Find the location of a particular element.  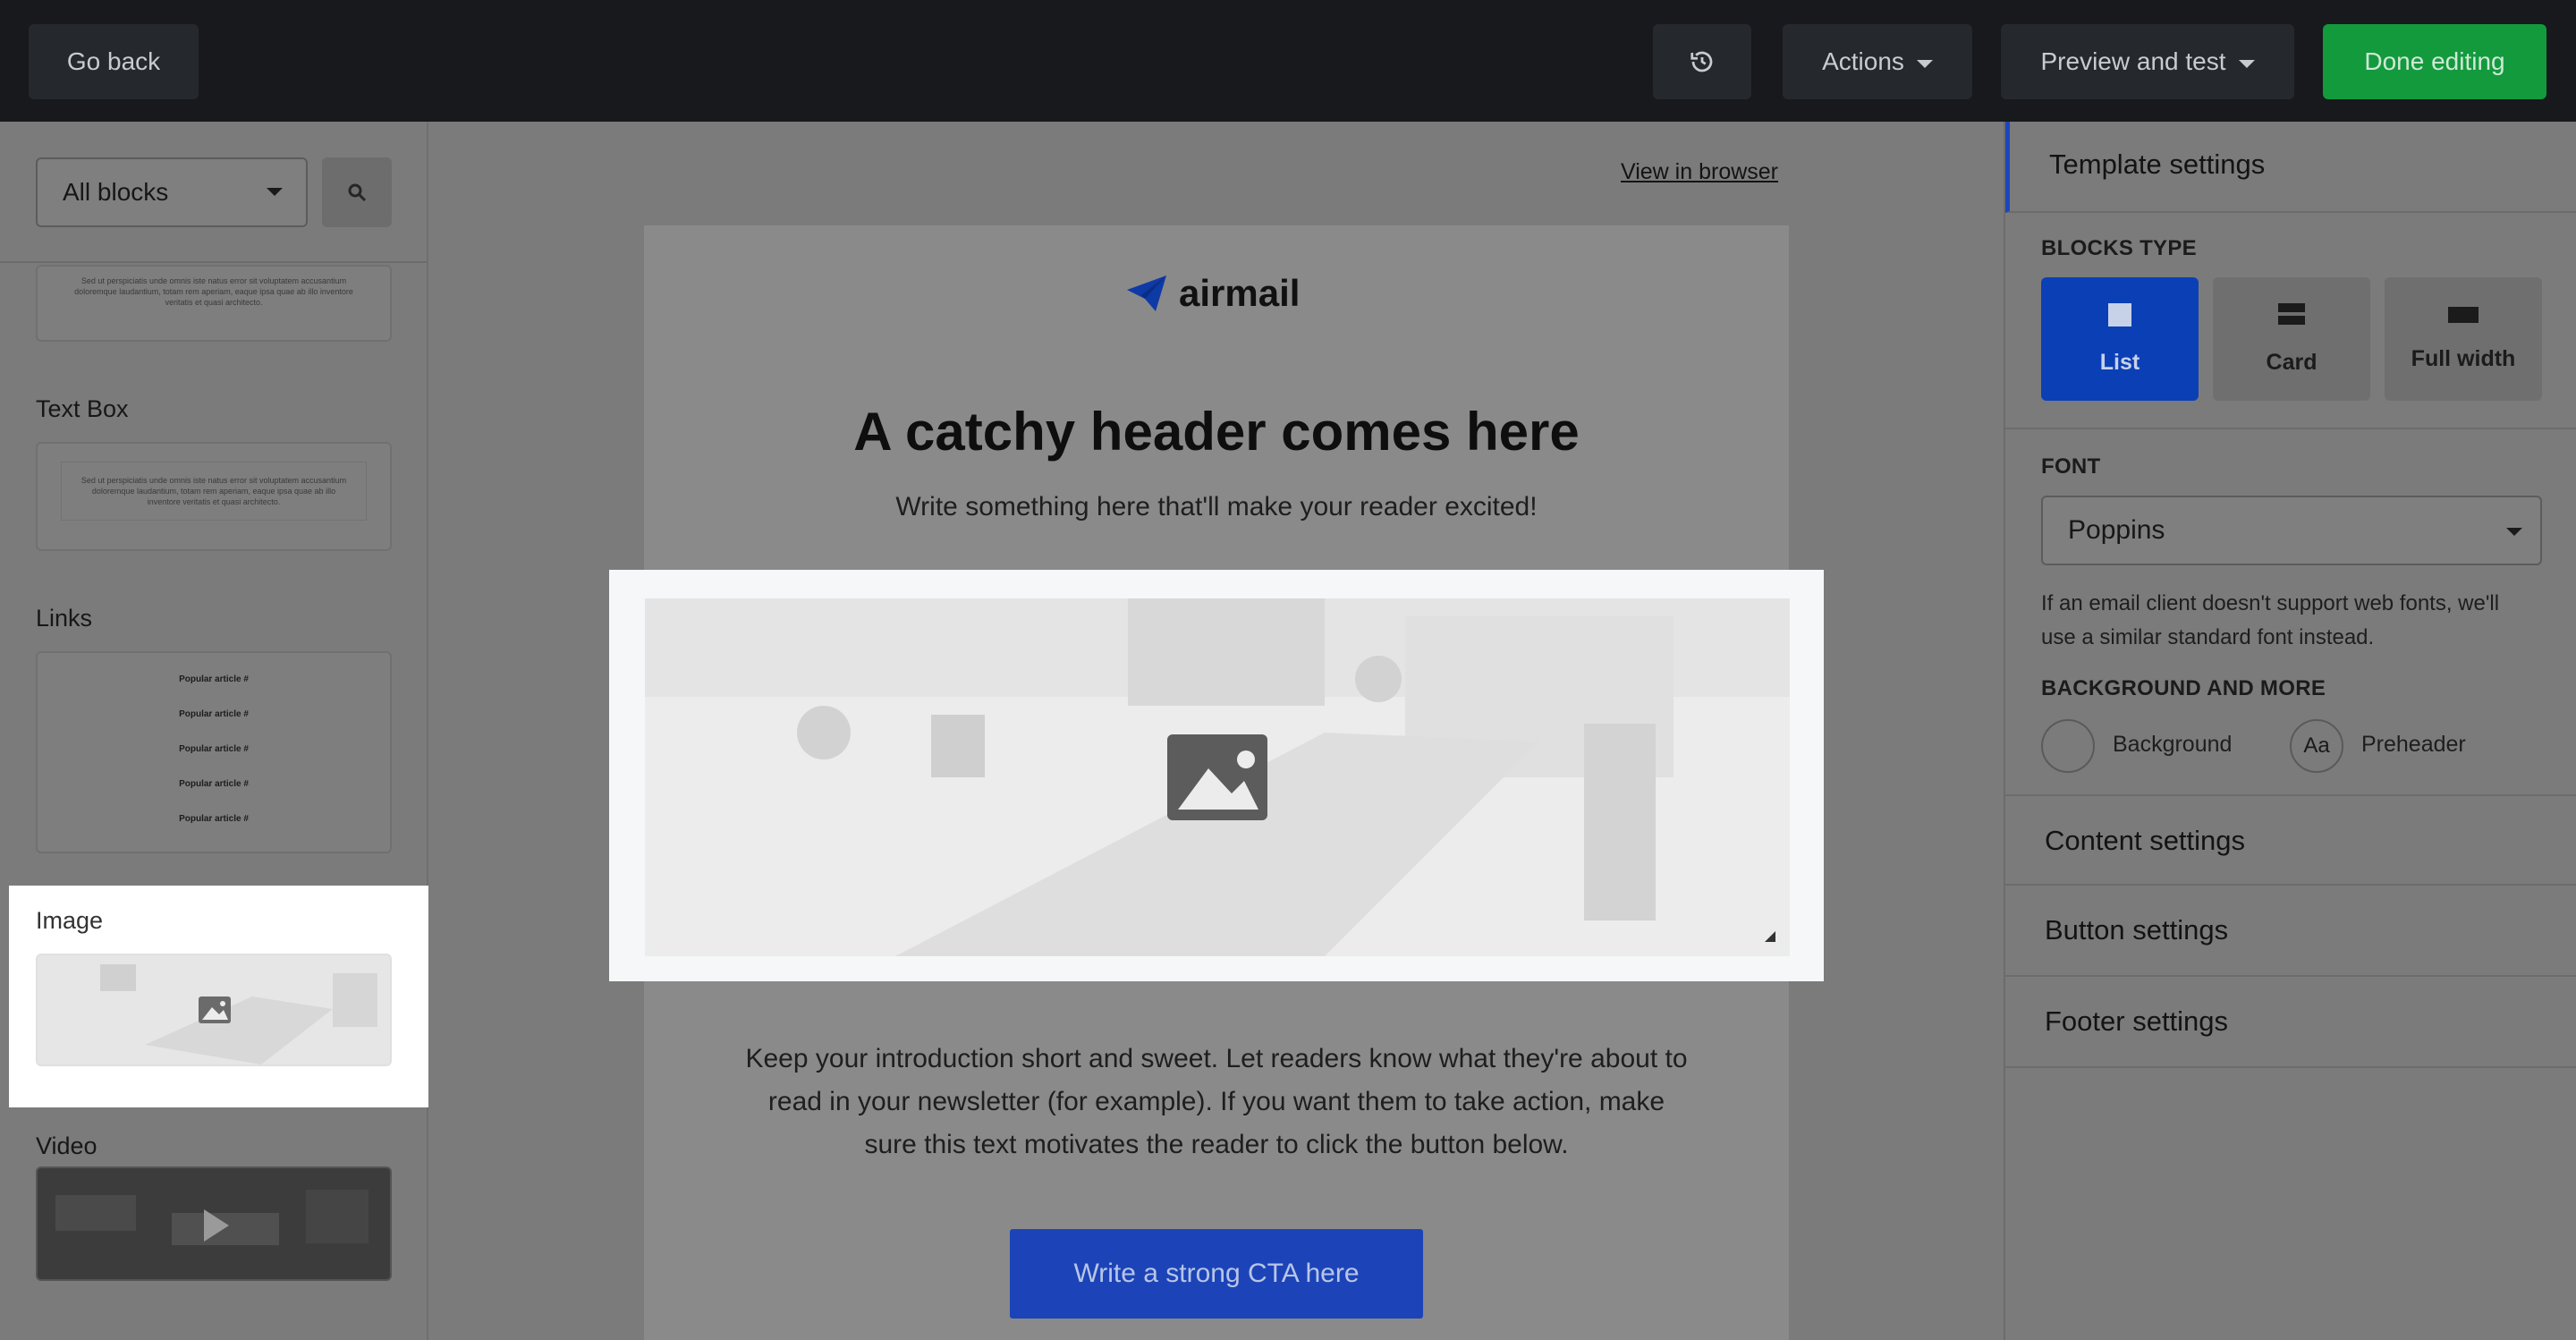

go-back-button: Go back is located at coordinates (114, 61).